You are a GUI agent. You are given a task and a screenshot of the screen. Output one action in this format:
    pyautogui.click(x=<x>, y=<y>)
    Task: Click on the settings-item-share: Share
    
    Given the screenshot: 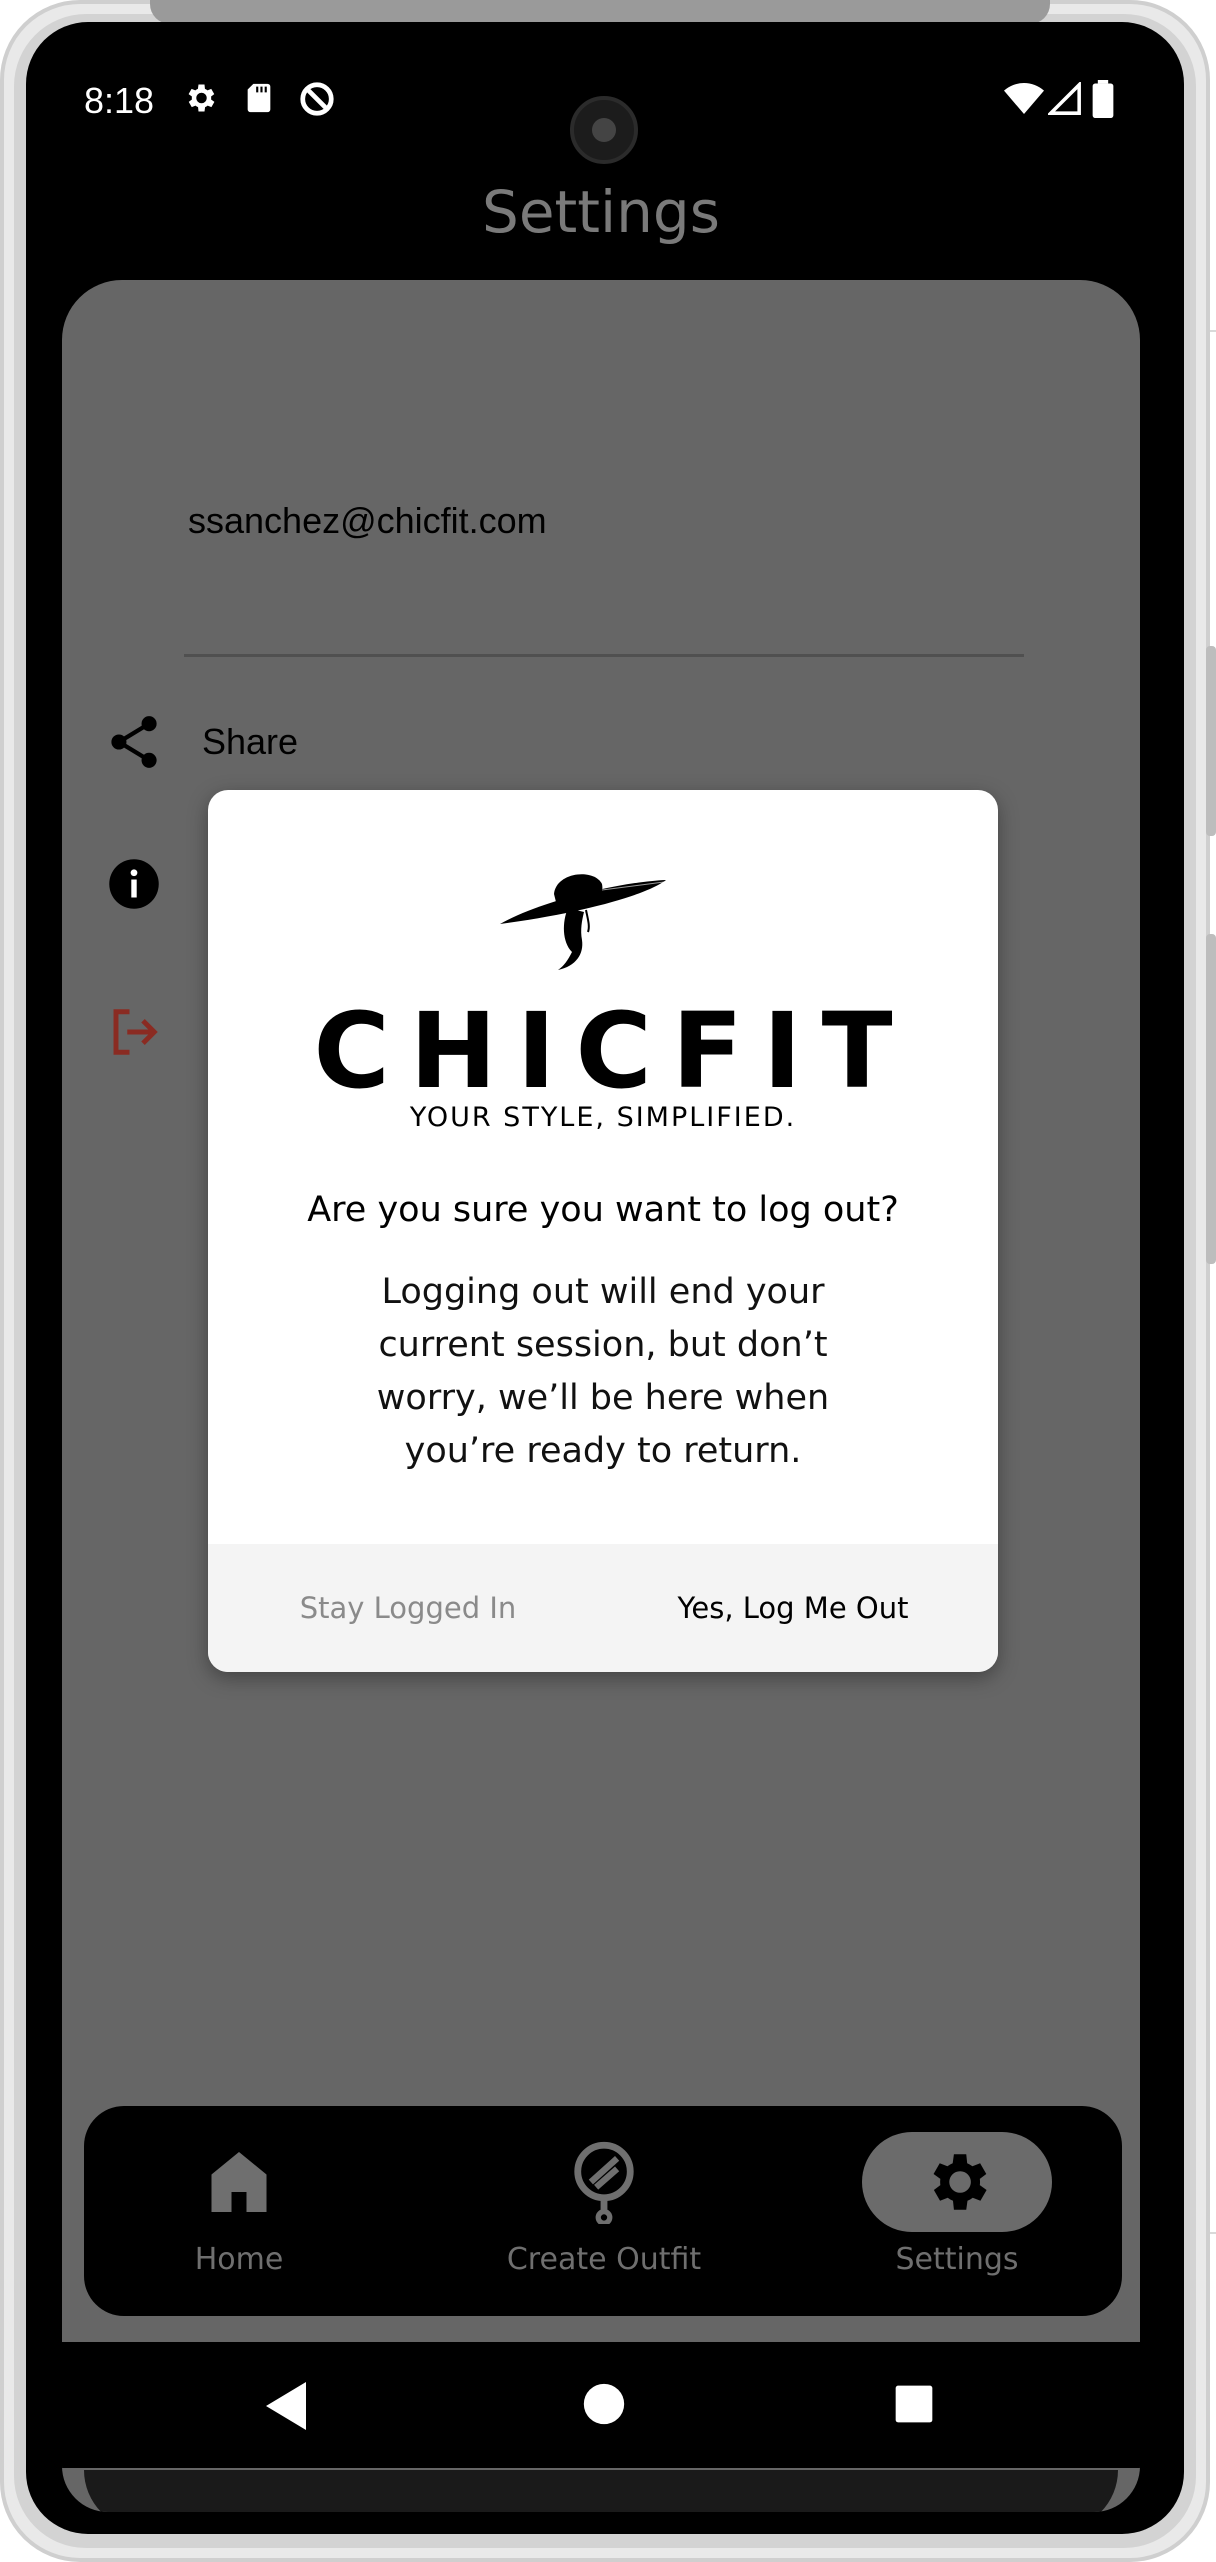 What is the action you would take?
    pyautogui.click(x=201, y=742)
    